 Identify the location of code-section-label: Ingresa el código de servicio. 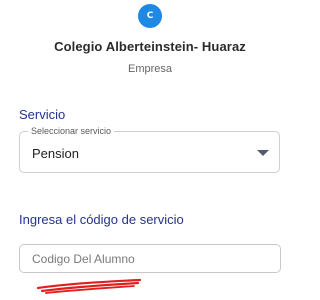
(101, 219).